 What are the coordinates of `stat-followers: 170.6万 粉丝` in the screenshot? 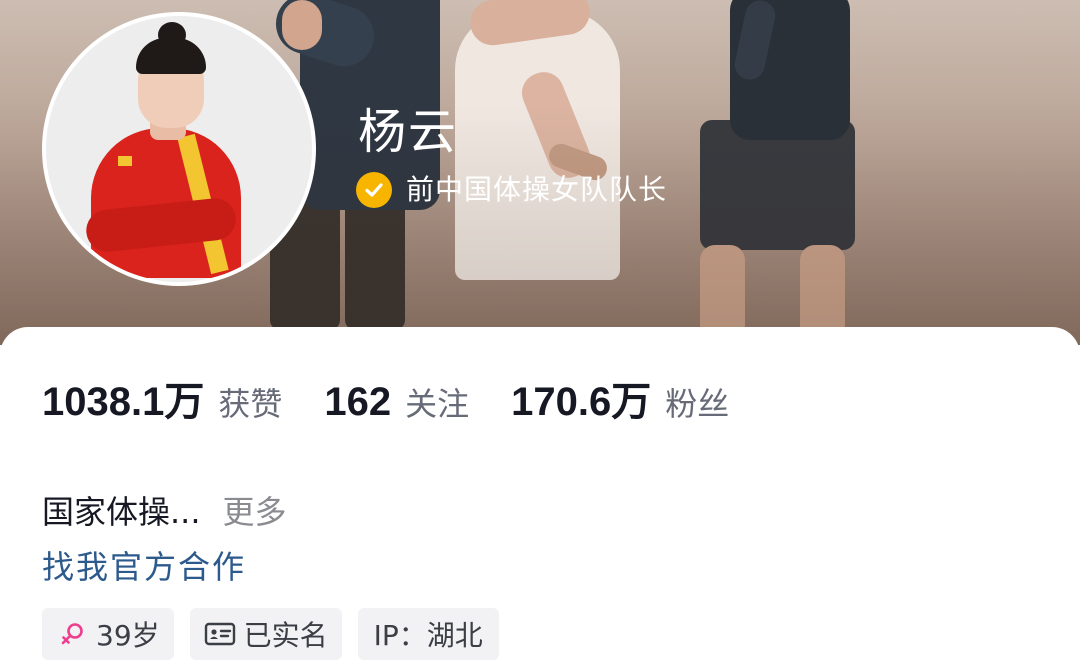 It's located at (620, 403).